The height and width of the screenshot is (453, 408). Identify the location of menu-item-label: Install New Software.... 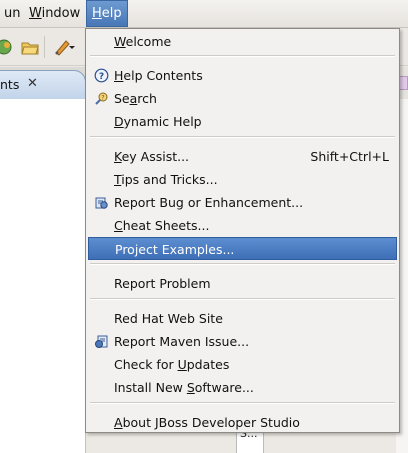
(184, 387).